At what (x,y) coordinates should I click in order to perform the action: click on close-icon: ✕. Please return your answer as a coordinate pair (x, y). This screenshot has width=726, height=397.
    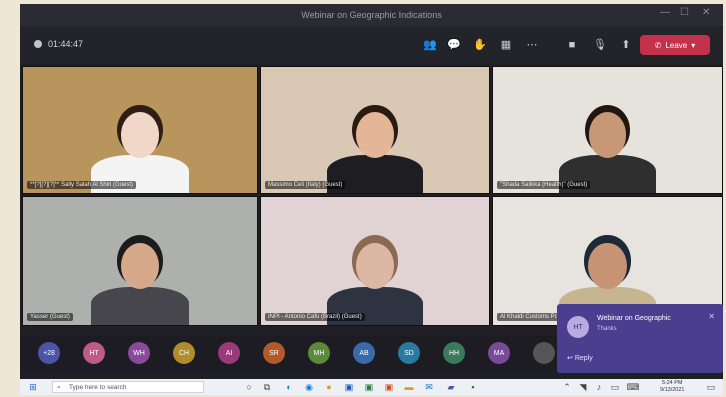
    Looking at the image, I should click on (711, 316).